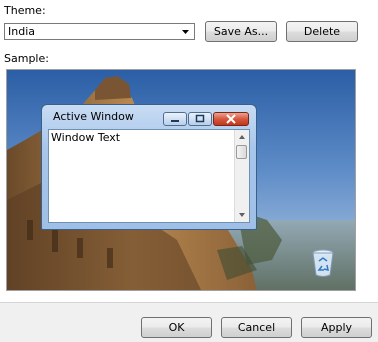 This screenshot has width=378, height=342. What do you see at coordinates (200, 119) in the screenshot?
I see `maximize-icon` at bounding box center [200, 119].